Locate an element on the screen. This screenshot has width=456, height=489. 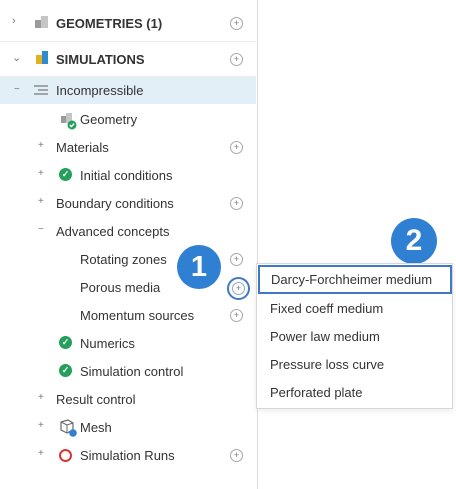
simulation-control-label: Simulation control is located at coordinates (132, 371).